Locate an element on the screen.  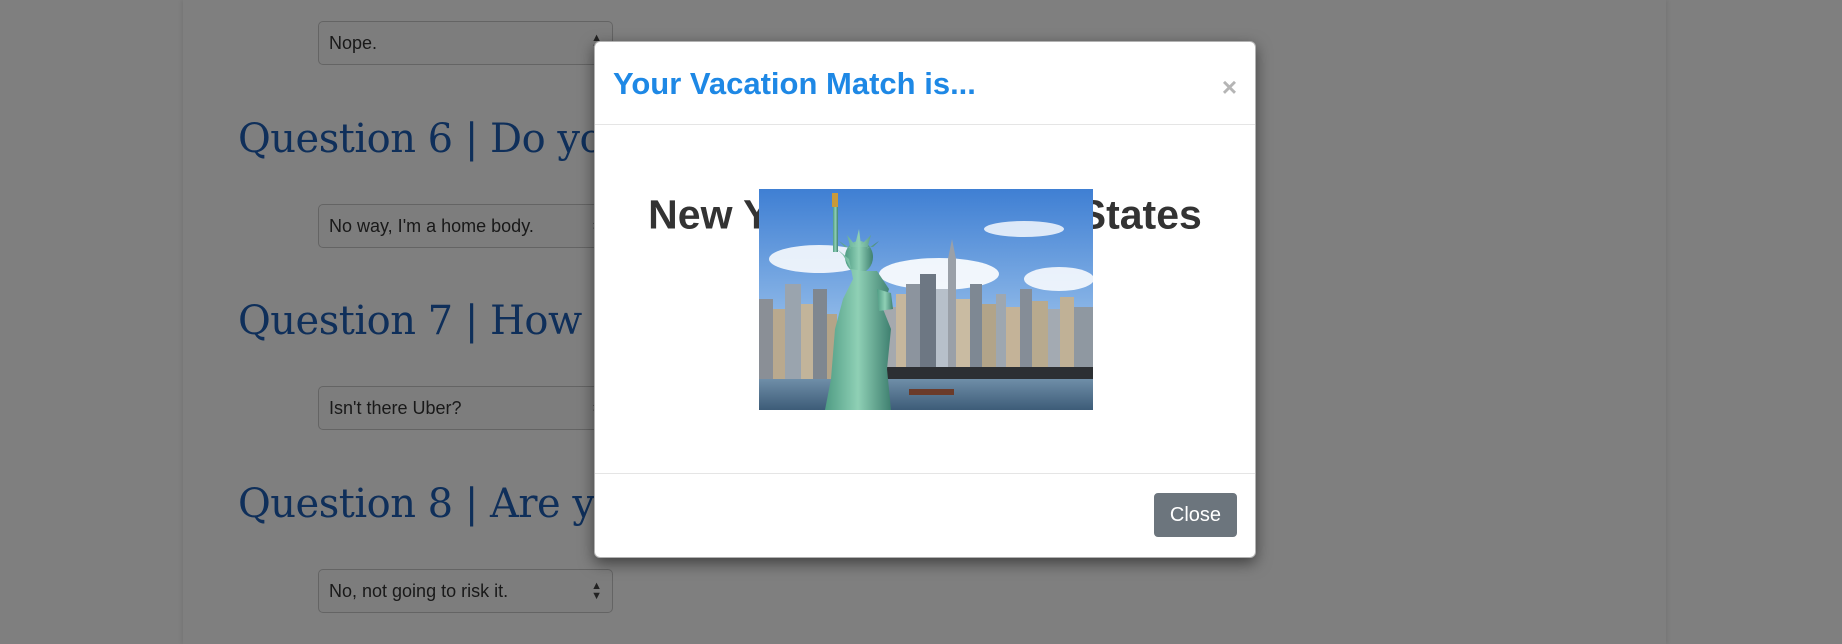
modal-header: Your Vacation Match is... × is located at coordinates (925, 83).